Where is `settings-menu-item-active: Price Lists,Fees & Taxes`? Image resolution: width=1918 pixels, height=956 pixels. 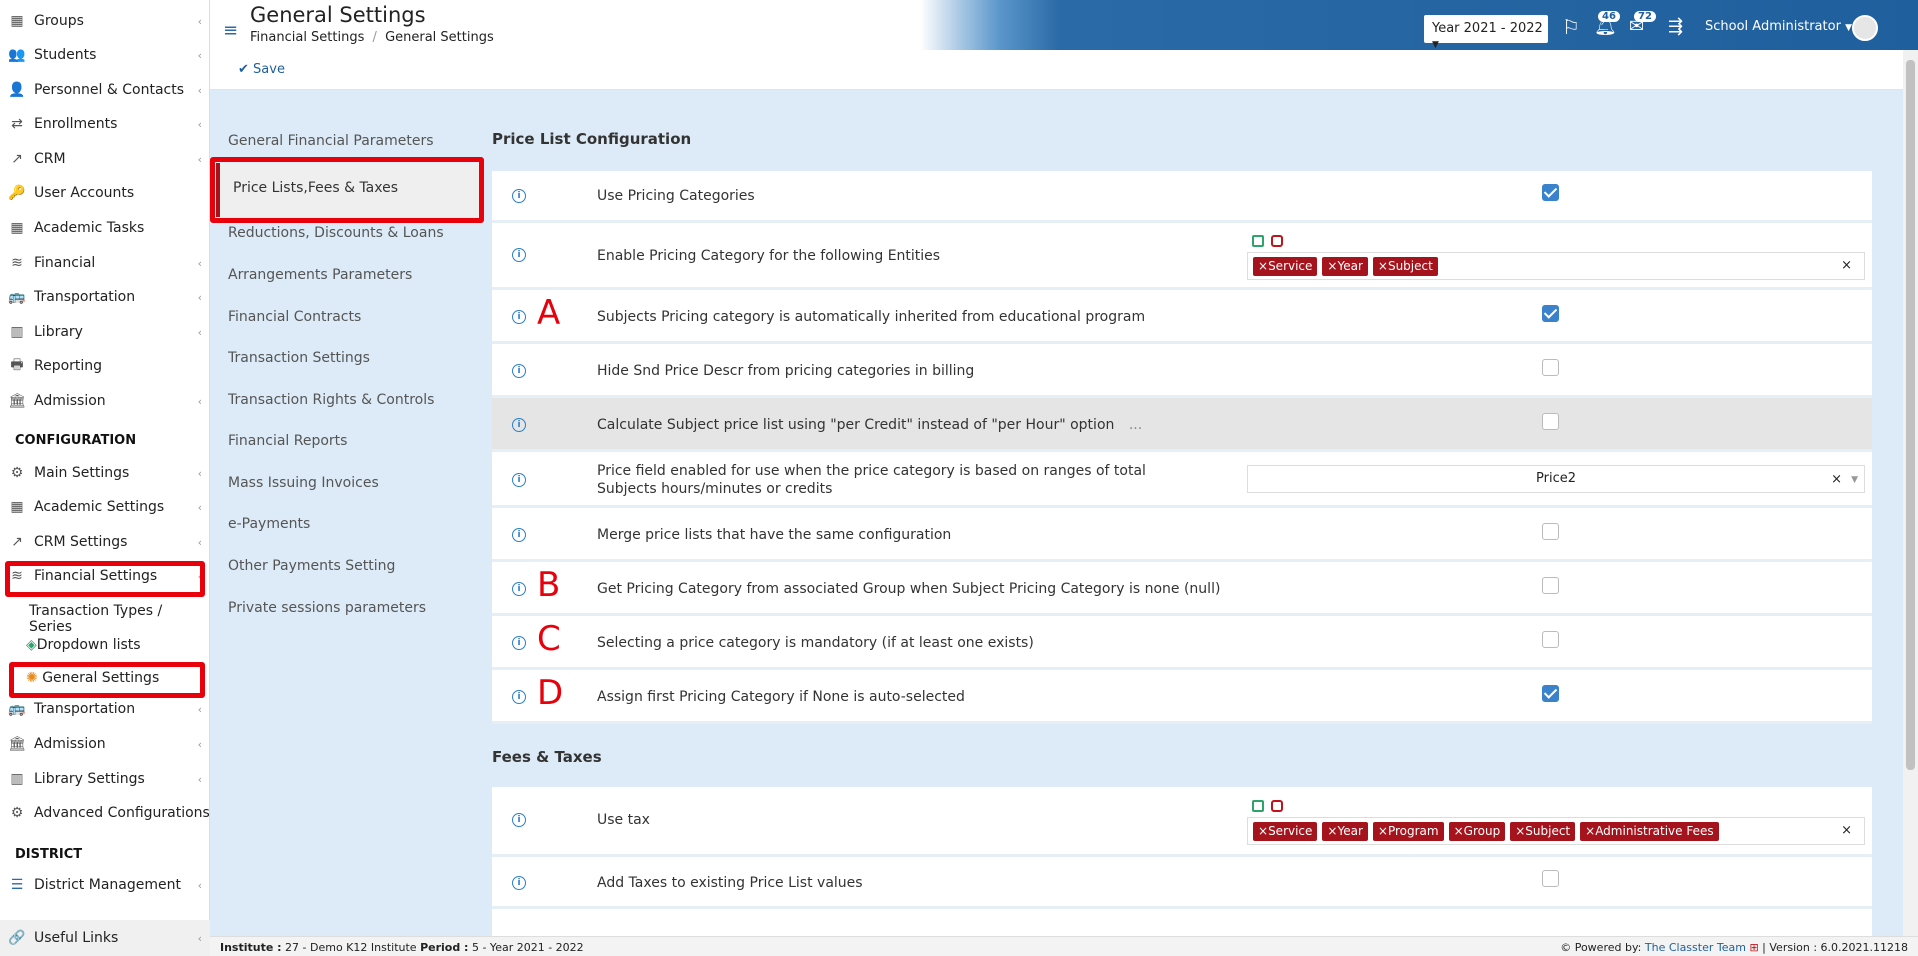
settings-menu-item-active: Price Lists,Fees & Taxes is located at coordinates (315, 188).